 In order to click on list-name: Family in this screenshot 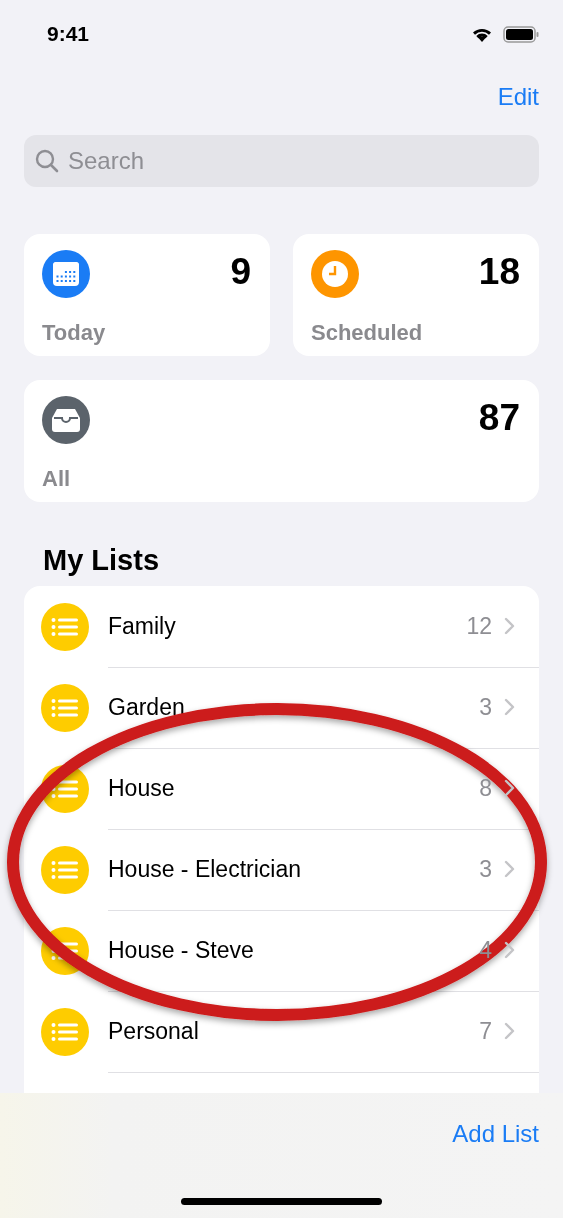, I will do `click(142, 626)`.